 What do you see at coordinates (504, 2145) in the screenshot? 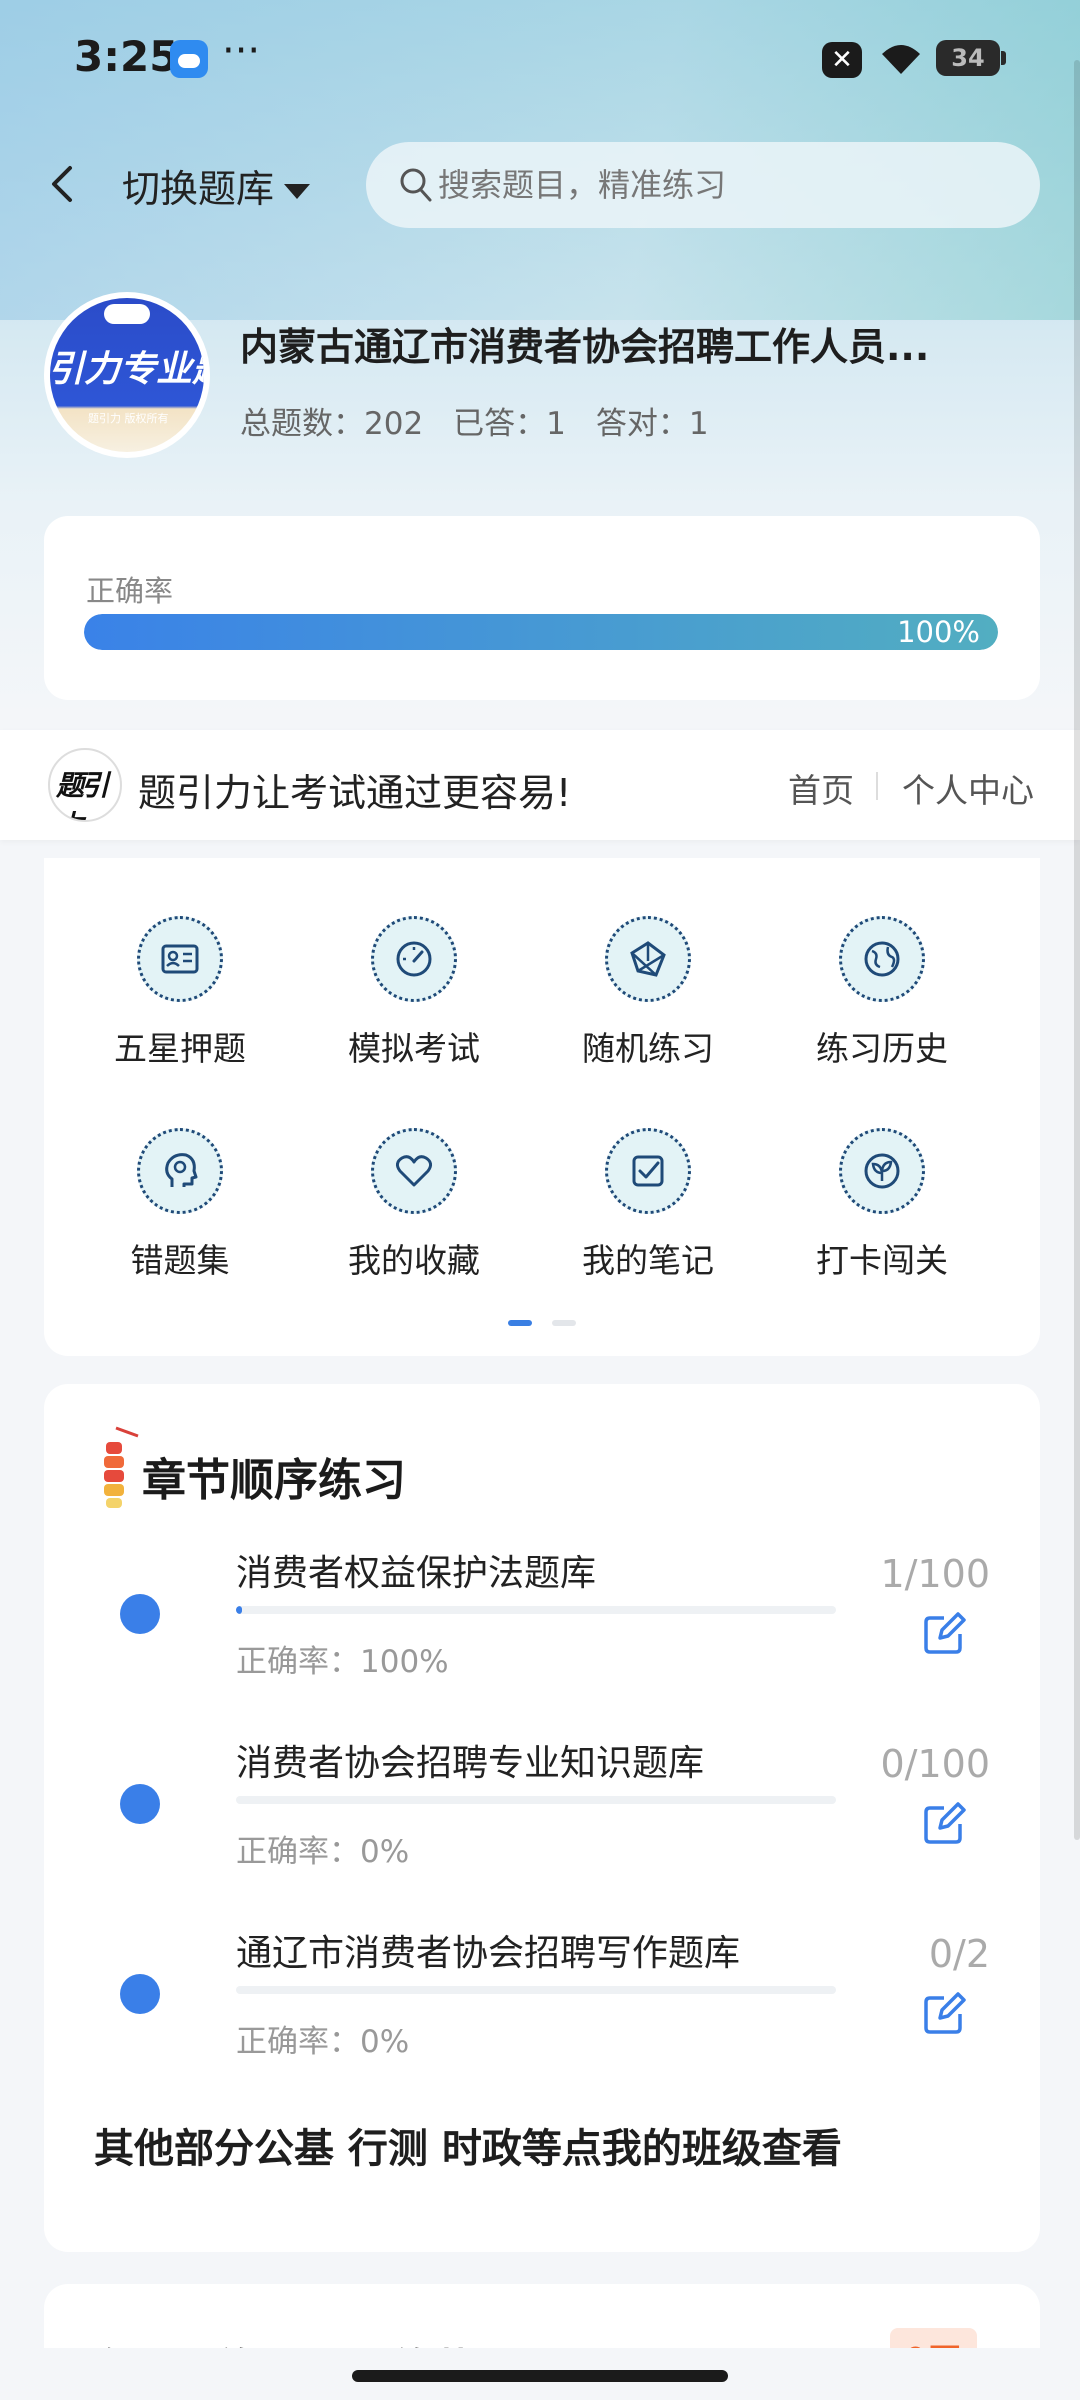
I see `more-class-link: 其他部分公基 行测 时政等点我的班级查看` at bounding box center [504, 2145].